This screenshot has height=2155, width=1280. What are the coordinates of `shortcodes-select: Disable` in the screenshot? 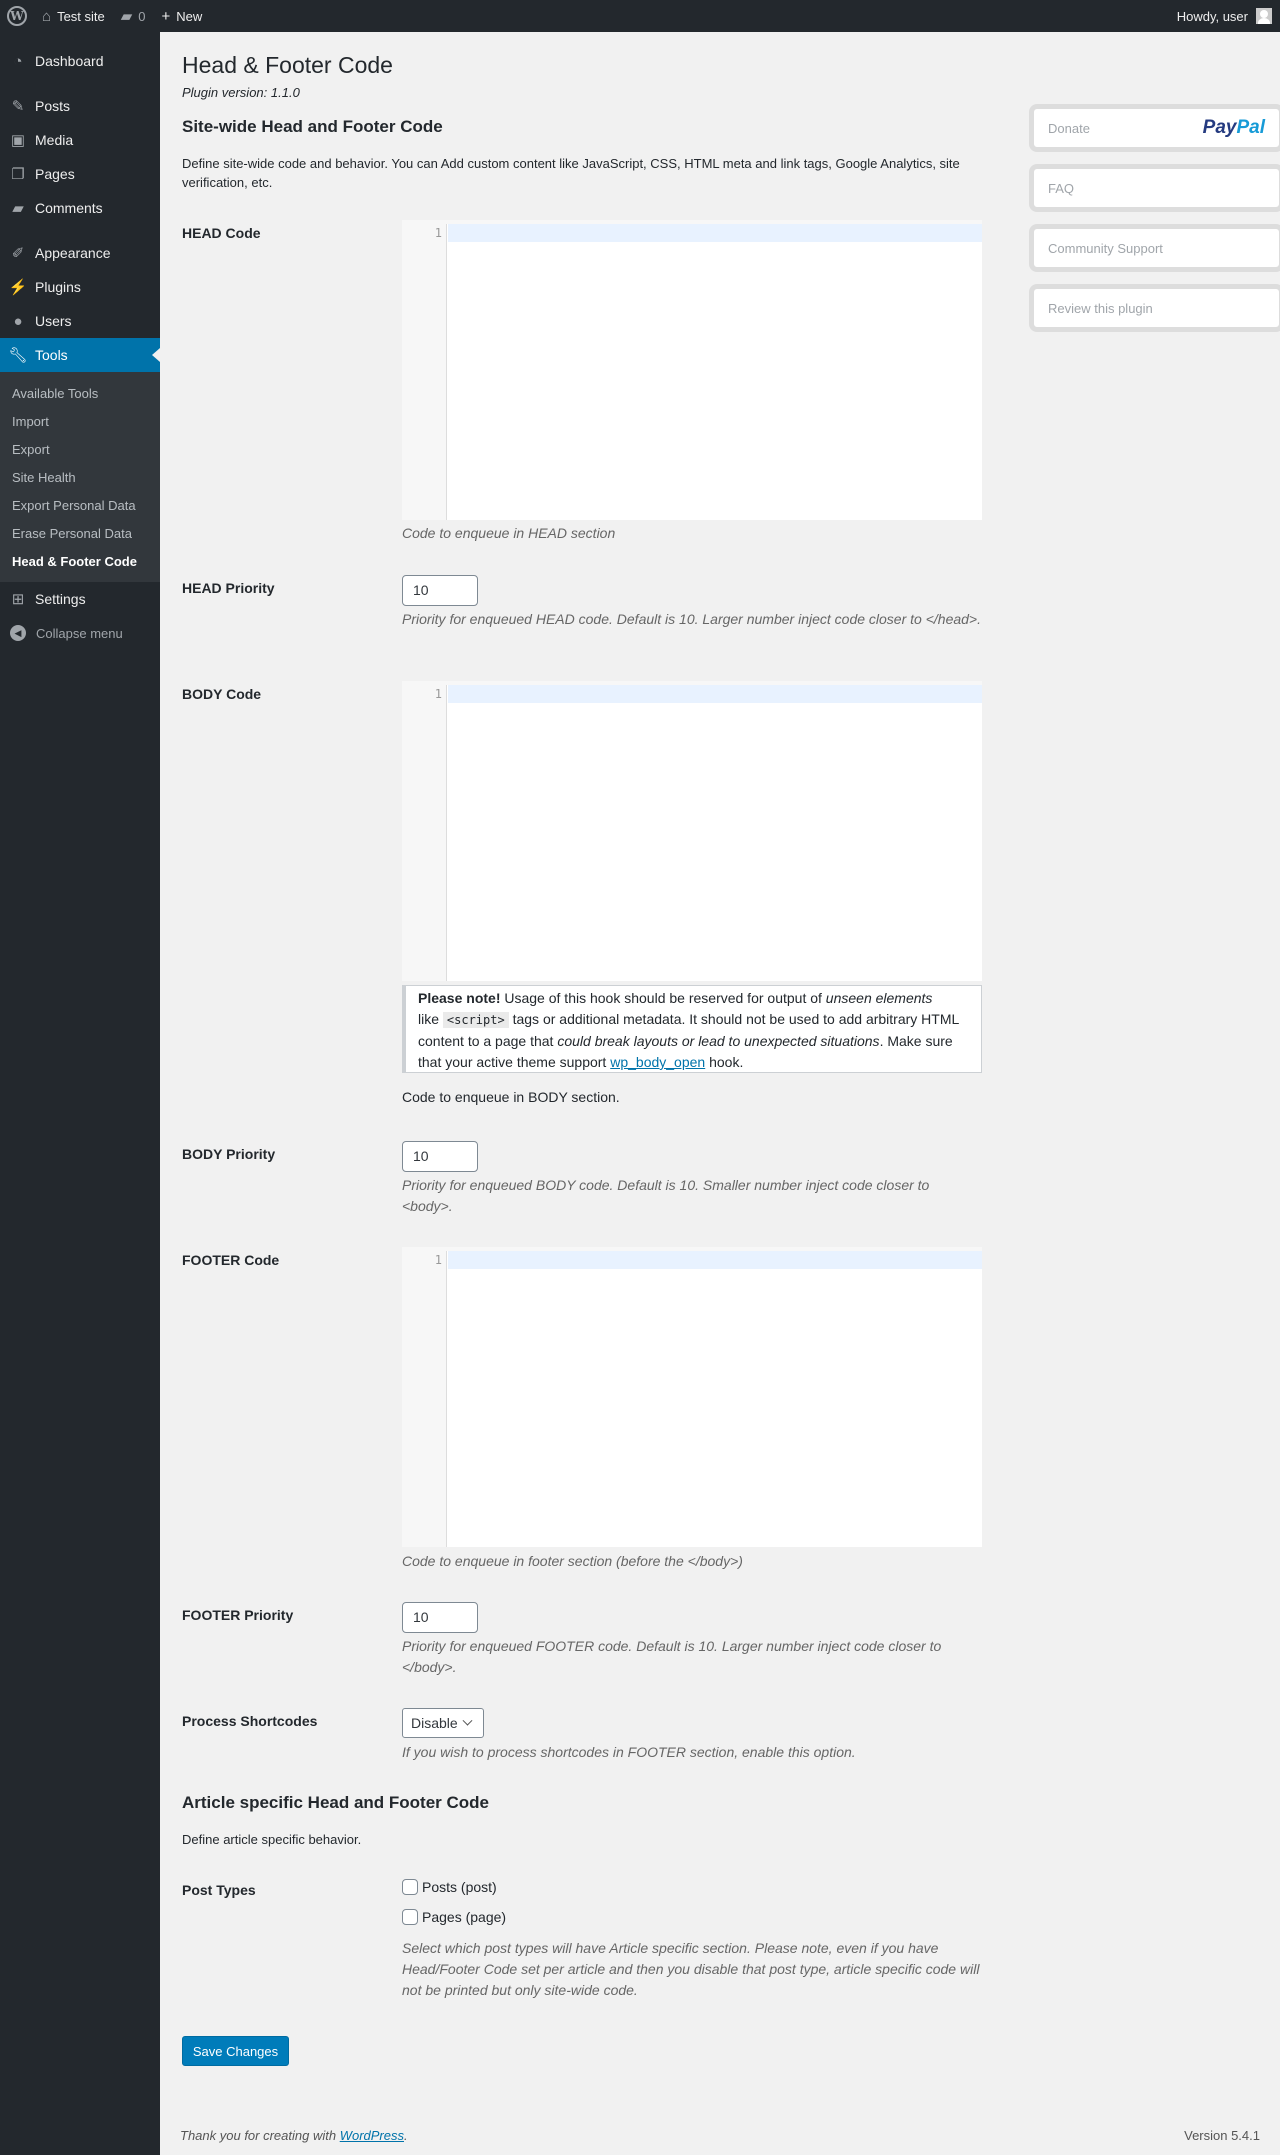 It's located at (443, 1723).